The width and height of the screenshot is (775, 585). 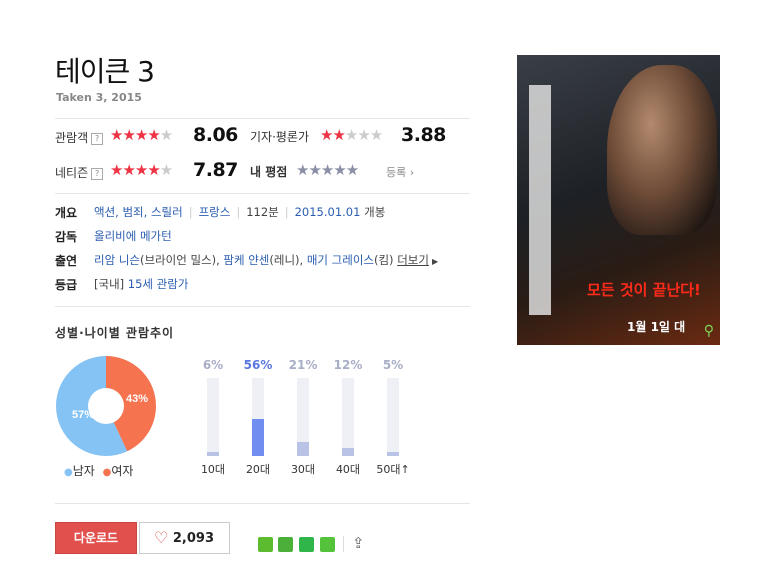 What do you see at coordinates (141, 170) in the screenshot?
I see `netizen-stars: ★★★★★` at bounding box center [141, 170].